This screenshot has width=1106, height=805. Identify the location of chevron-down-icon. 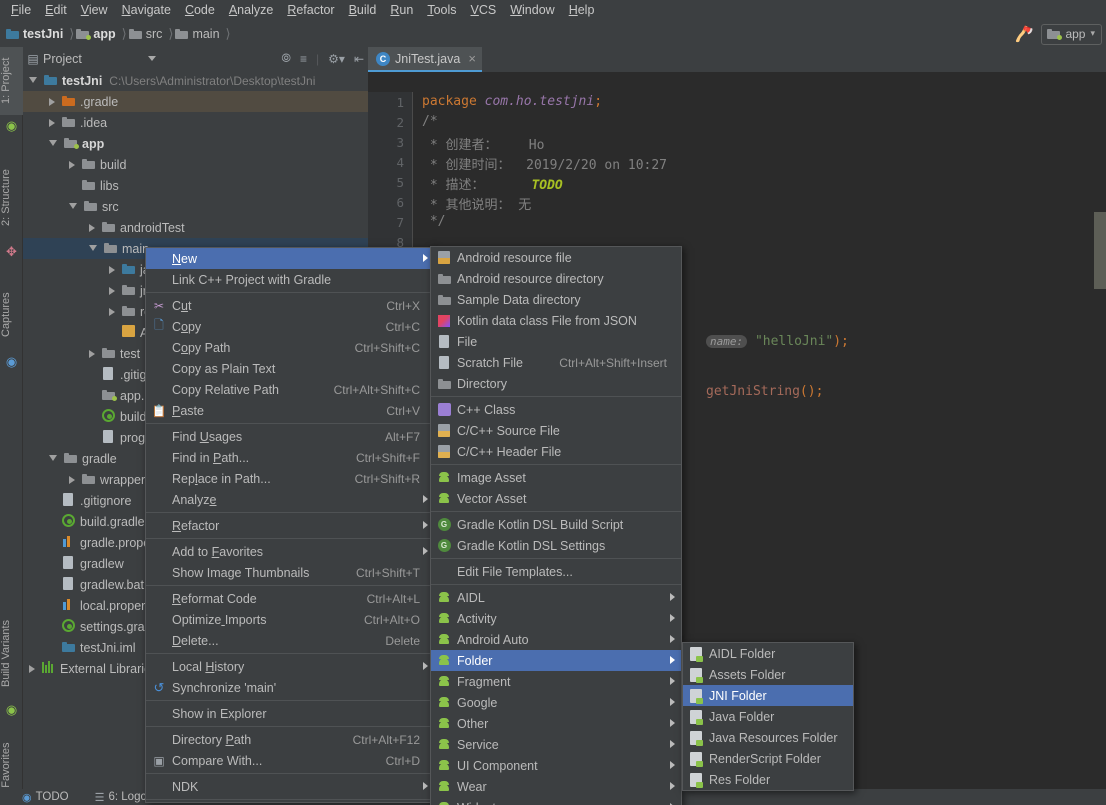
(152, 58).